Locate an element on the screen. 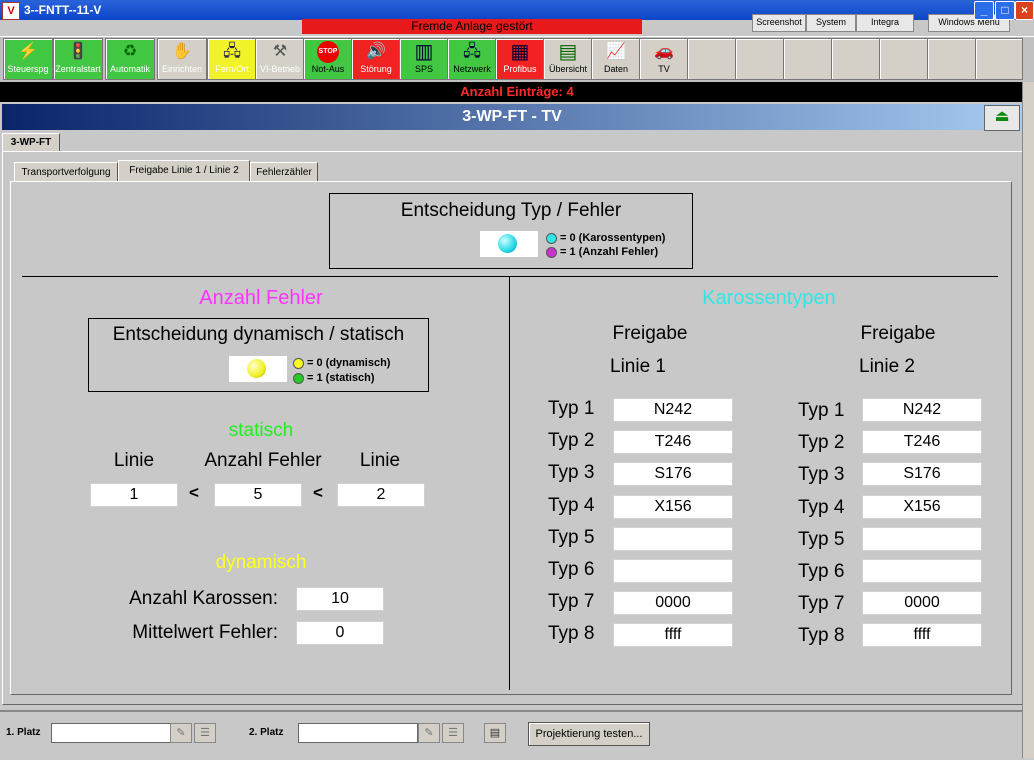 Image resolution: width=1034 pixels, height=760 pixels. minimize-button: _ is located at coordinates (984, 10).